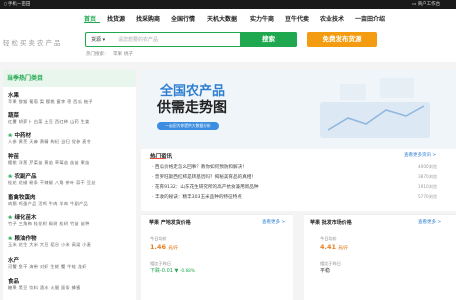  What do you see at coordinates (328, 238) in the screenshot?
I see `wholesale-today-label: 今日均价` at bounding box center [328, 238].